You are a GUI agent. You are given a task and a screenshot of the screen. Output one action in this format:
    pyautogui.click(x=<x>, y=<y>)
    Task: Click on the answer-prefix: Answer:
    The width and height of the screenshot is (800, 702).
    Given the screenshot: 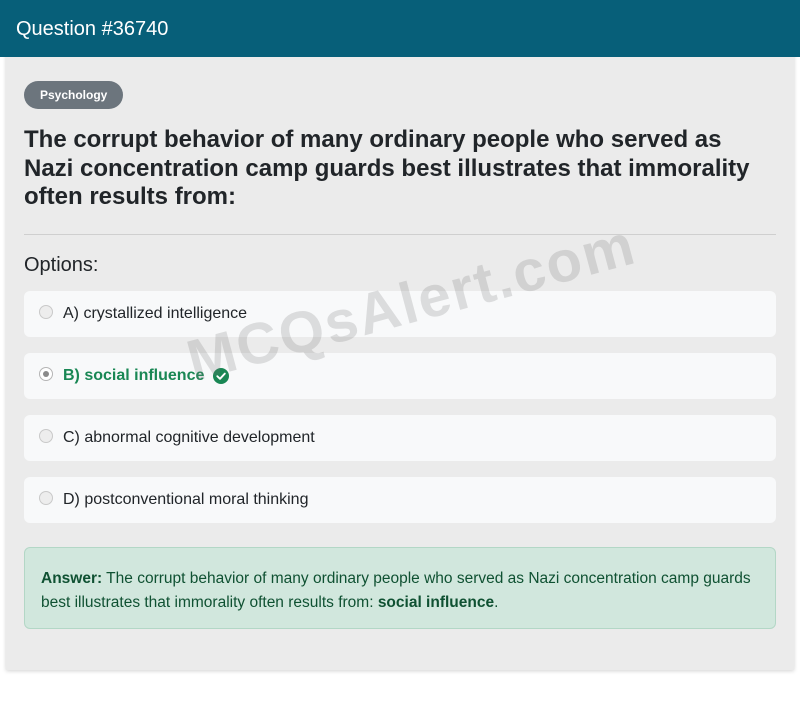 What is the action you would take?
    pyautogui.click(x=72, y=578)
    